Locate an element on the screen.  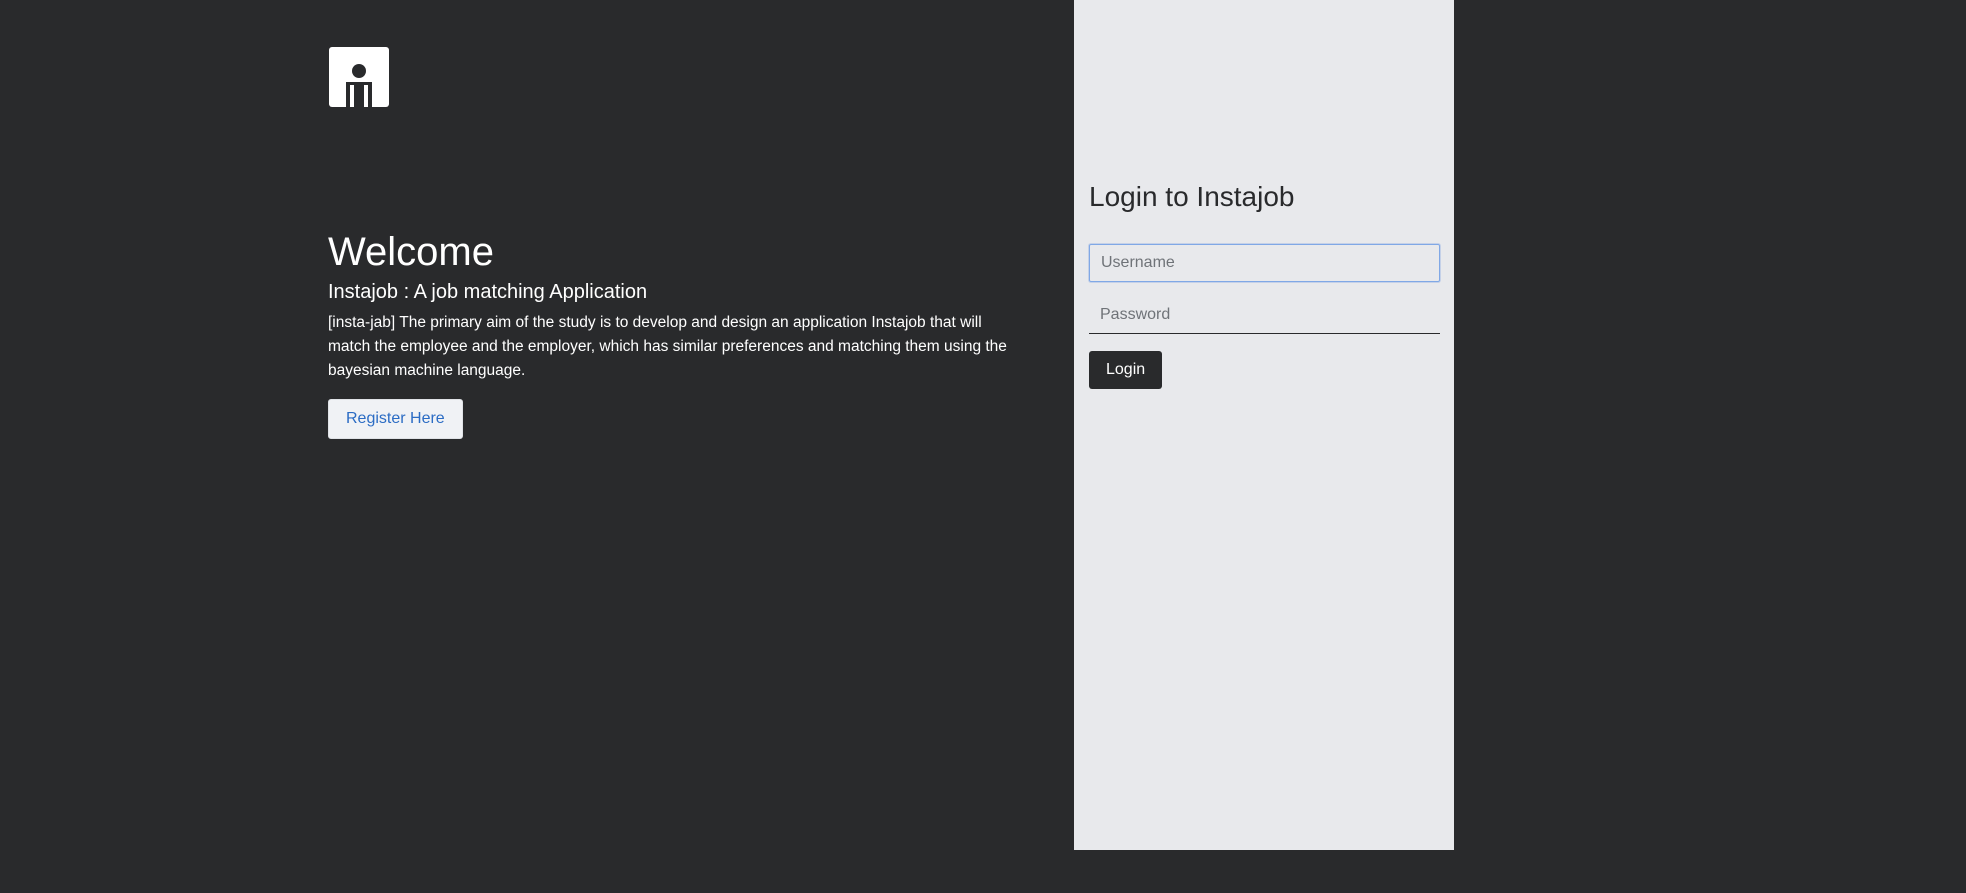
person-at-desk-icon is located at coordinates (359, 85).